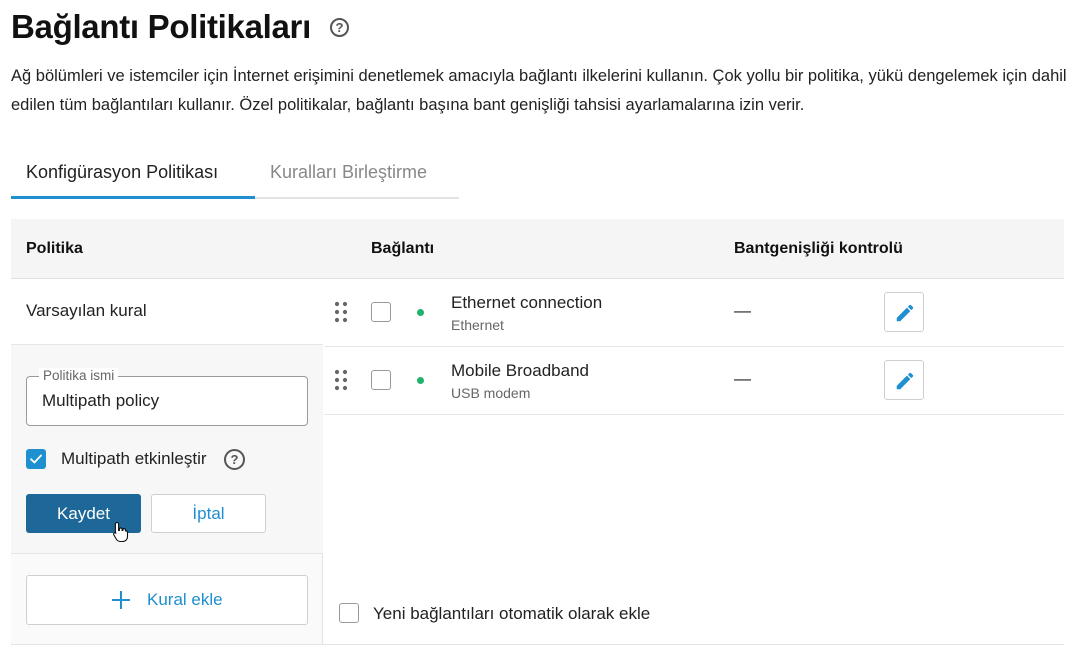 Image resolution: width=1075 pixels, height=655 pixels. I want to click on header-policy: Politika, so click(54, 248).